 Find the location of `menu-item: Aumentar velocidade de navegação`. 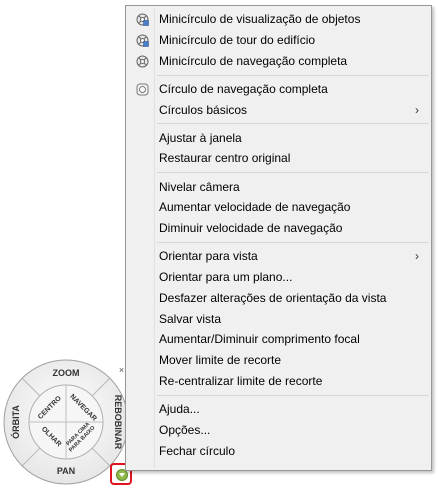

menu-item: Aumentar velocidade de navegação is located at coordinates (278, 207).